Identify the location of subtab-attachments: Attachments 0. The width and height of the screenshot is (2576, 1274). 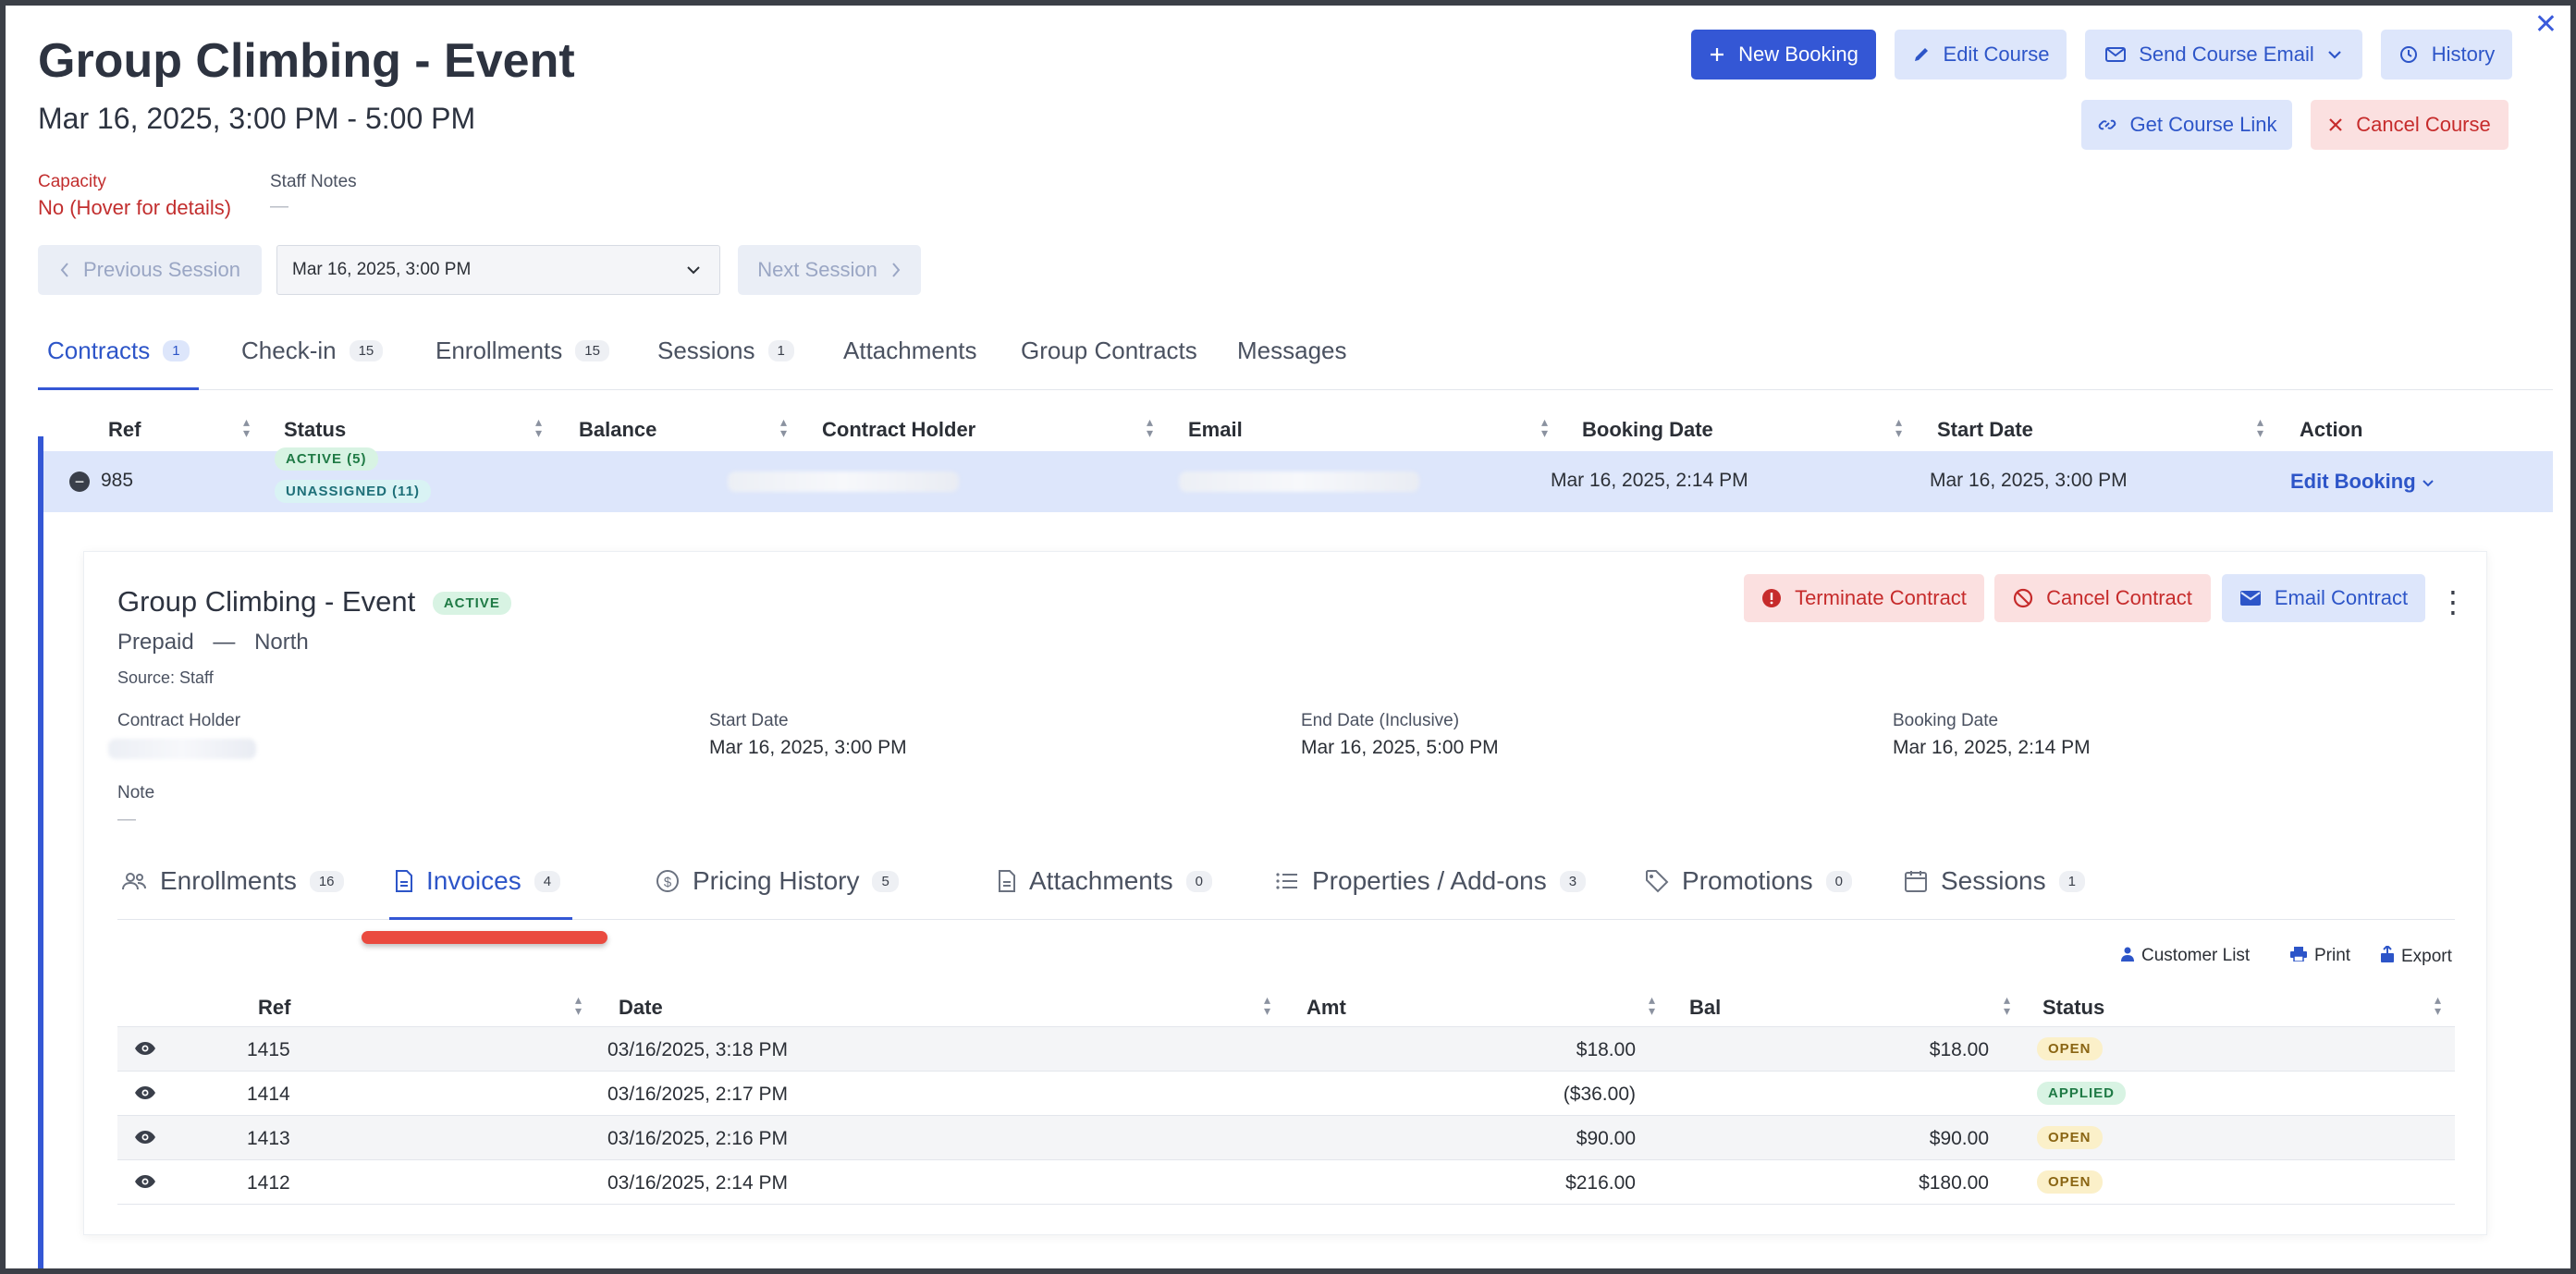
(1105, 881).